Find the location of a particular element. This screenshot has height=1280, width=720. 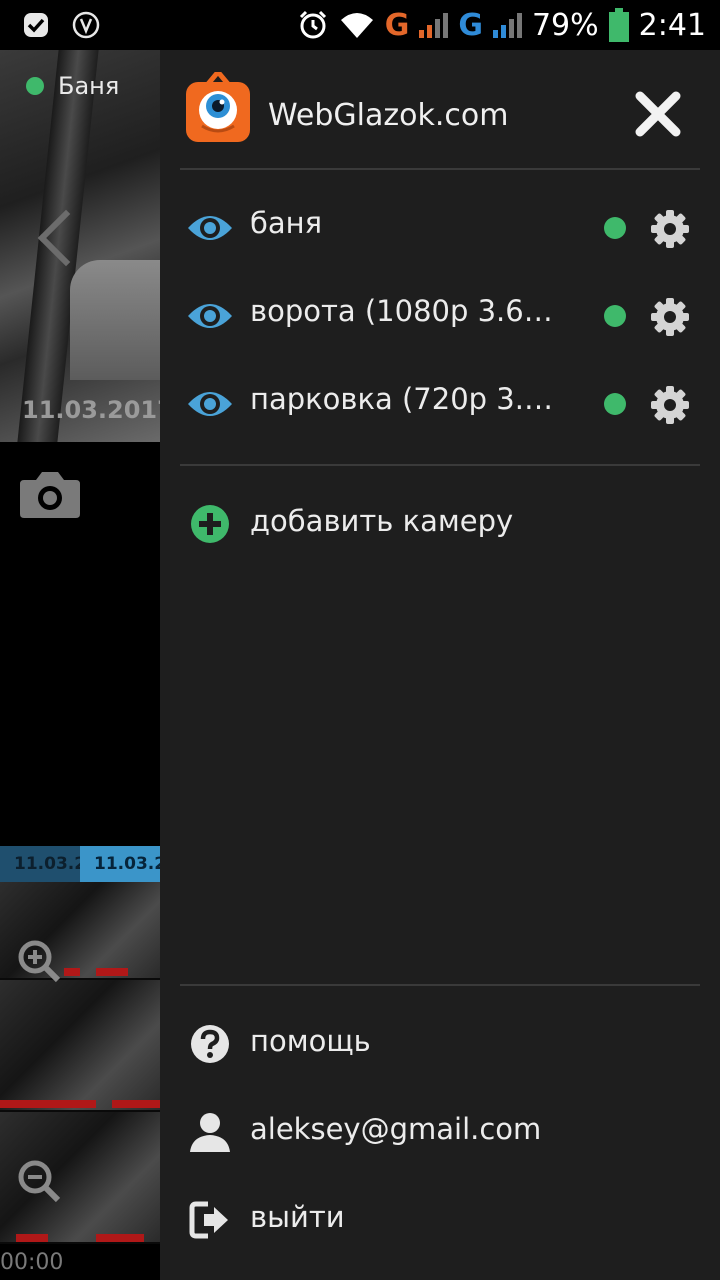

account-item: aleksey@gmail.com is located at coordinates (440, 1132).